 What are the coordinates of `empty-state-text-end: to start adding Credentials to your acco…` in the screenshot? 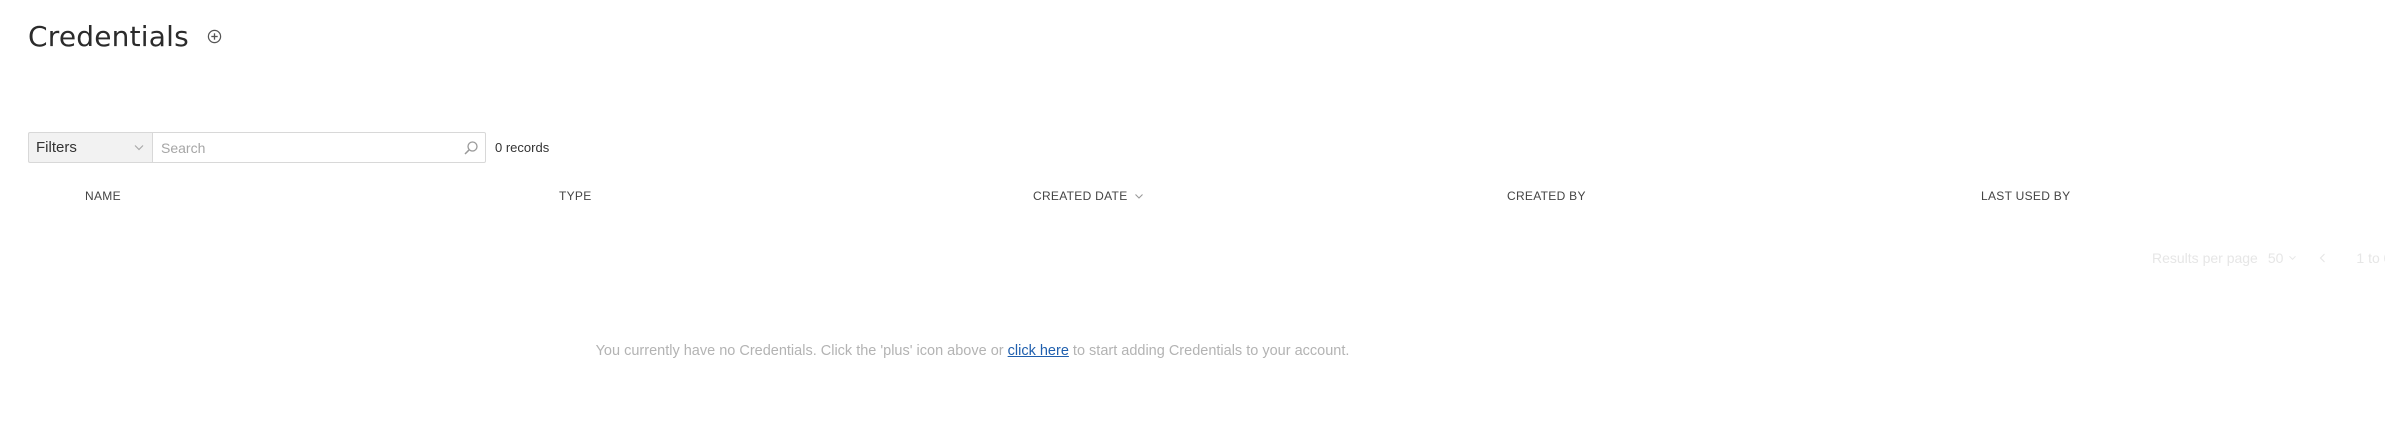 It's located at (1209, 351).